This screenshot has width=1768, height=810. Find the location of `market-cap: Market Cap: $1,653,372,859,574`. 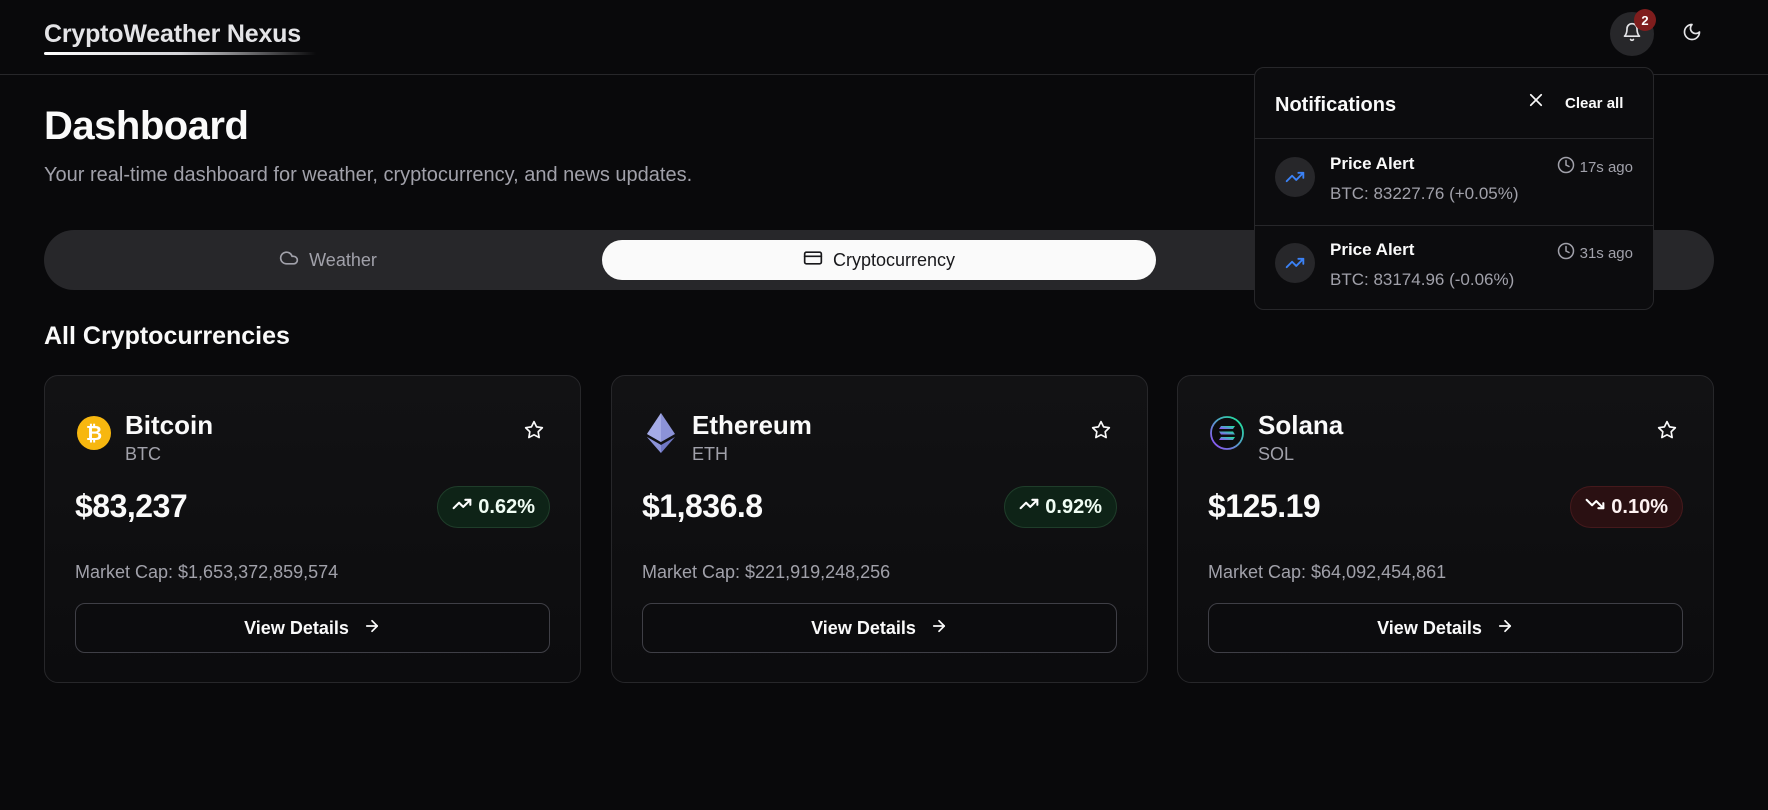

market-cap: Market Cap: $1,653,372,859,574 is located at coordinates (207, 572).